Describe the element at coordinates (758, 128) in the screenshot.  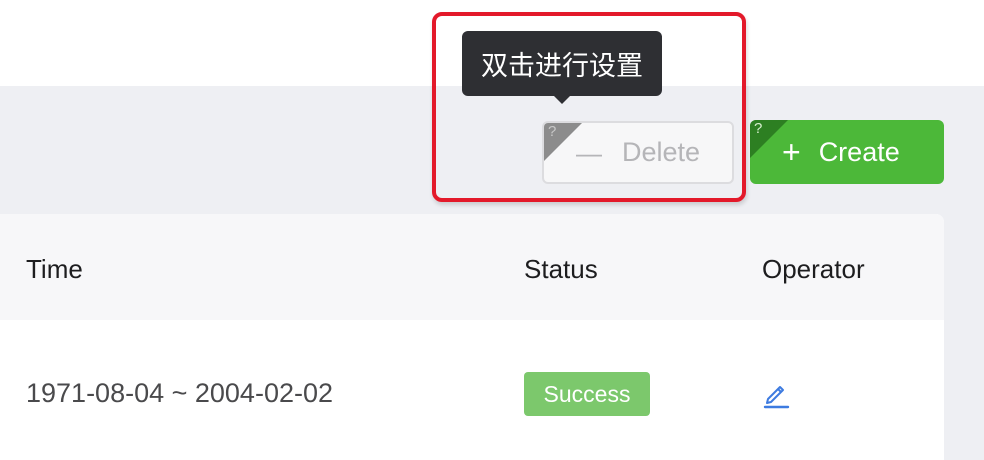
I see `help-mark: ?` at that location.